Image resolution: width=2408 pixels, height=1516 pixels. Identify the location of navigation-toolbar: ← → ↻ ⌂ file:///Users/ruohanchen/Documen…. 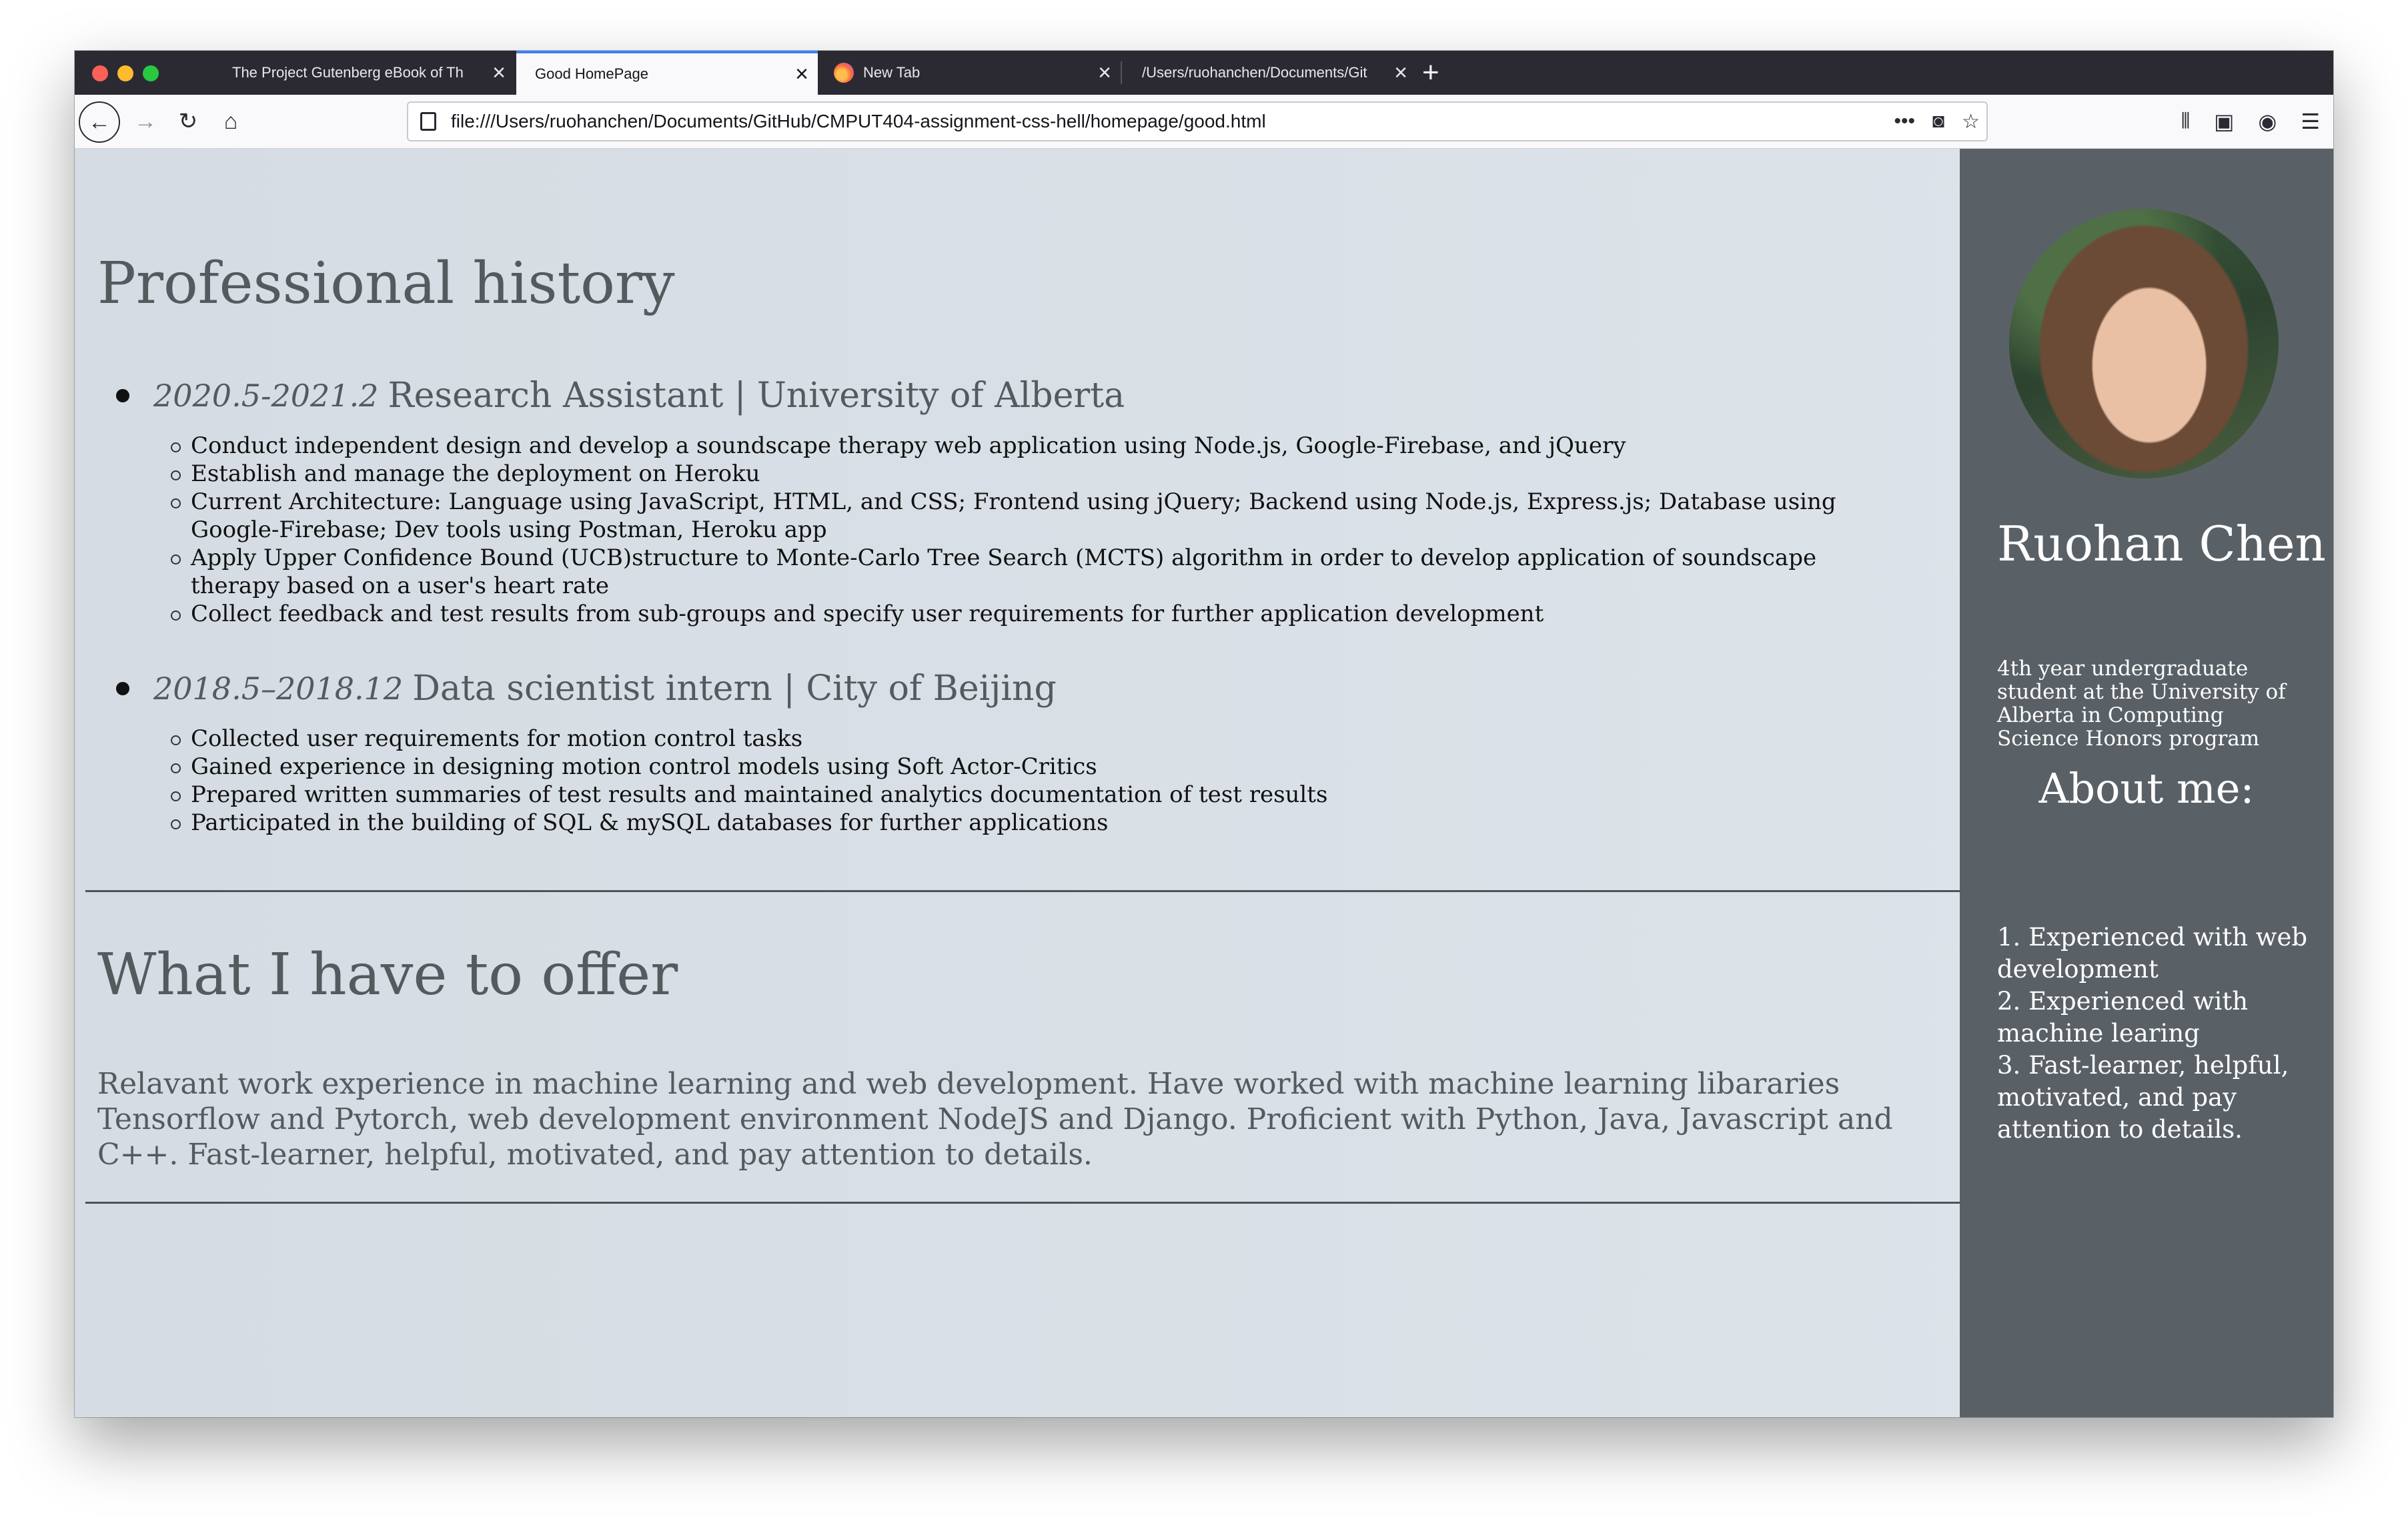
(1204, 122).